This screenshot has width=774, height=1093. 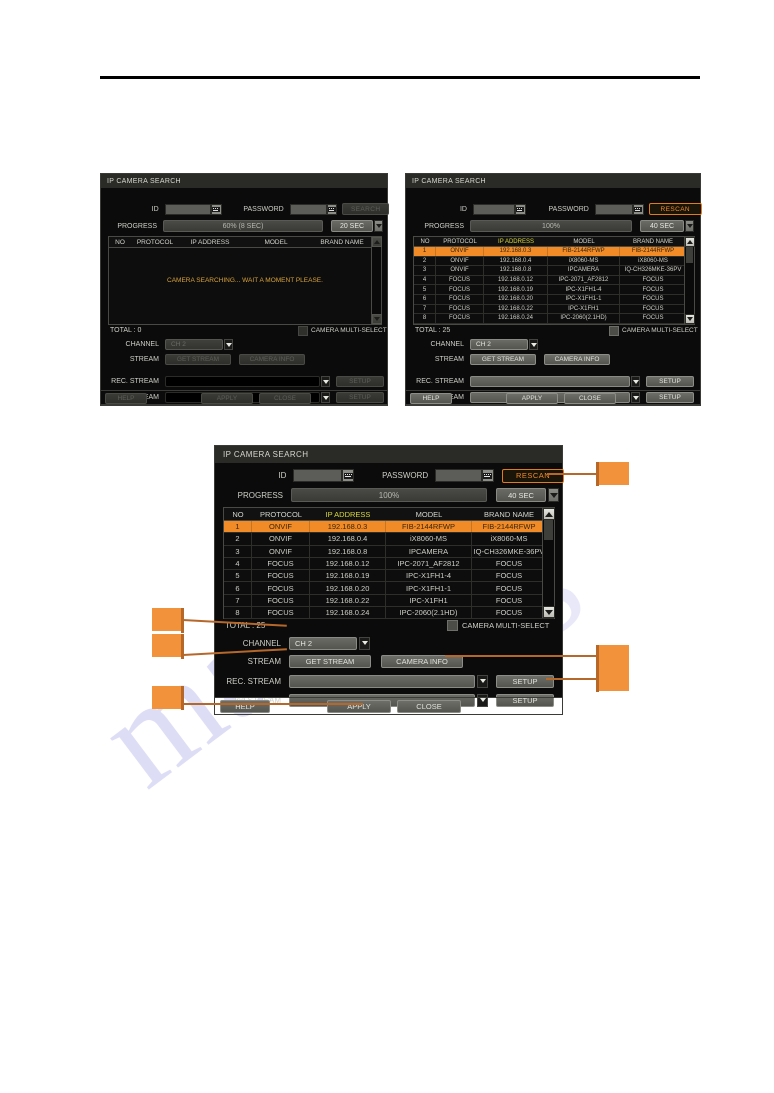 I want to click on scroll-track-annotated, so click(x=548, y=563).